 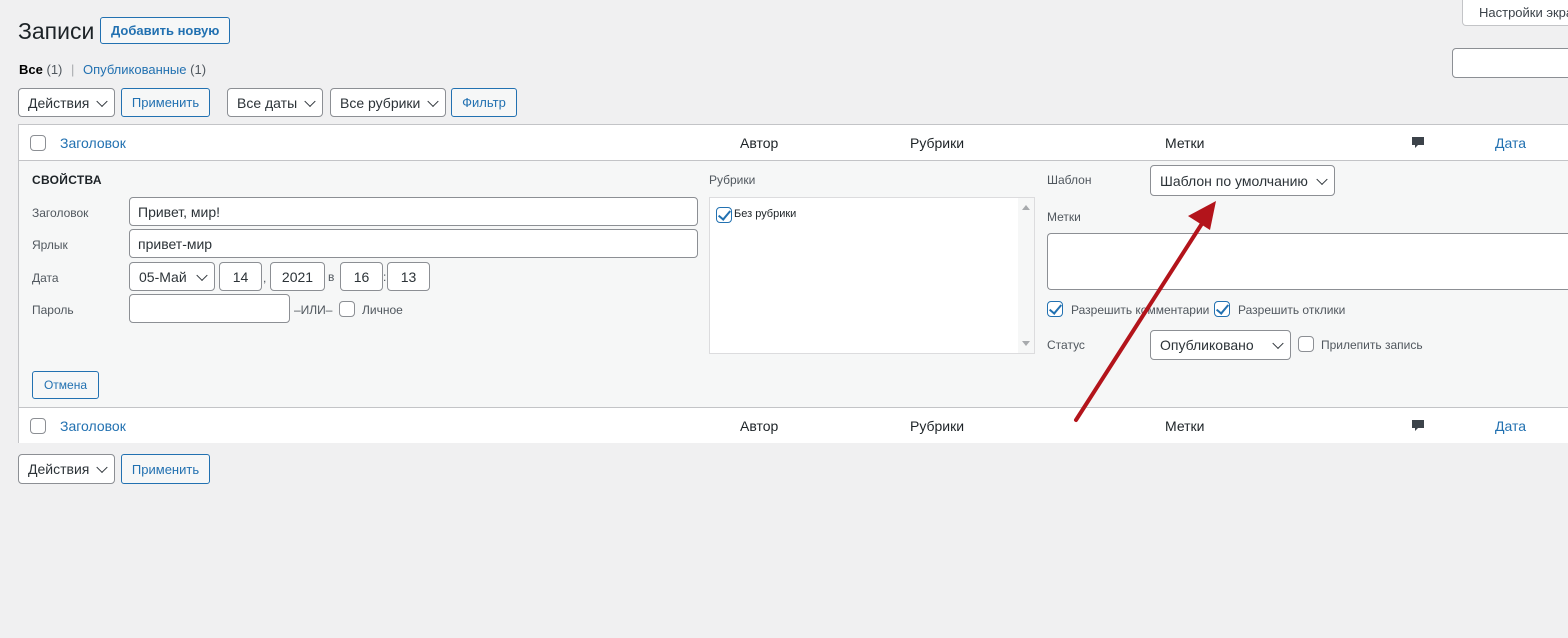 What do you see at coordinates (267, 102) in the screenshot?
I see `date-filter-label: Все даты` at bounding box center [267, 102].